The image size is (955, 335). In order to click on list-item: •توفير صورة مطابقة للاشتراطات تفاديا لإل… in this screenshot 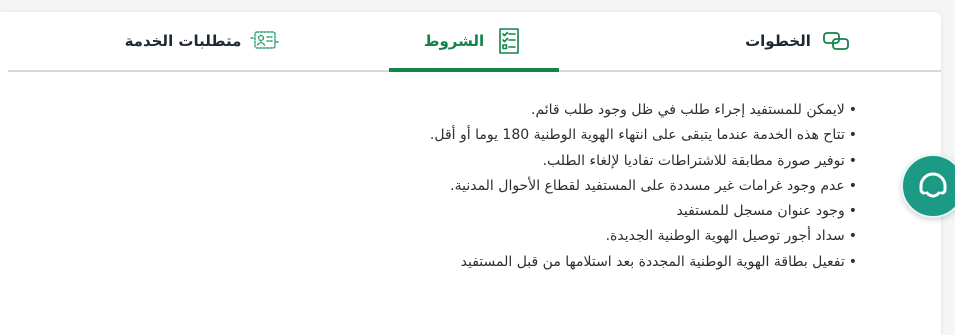, I will do `click(643, 161)`.